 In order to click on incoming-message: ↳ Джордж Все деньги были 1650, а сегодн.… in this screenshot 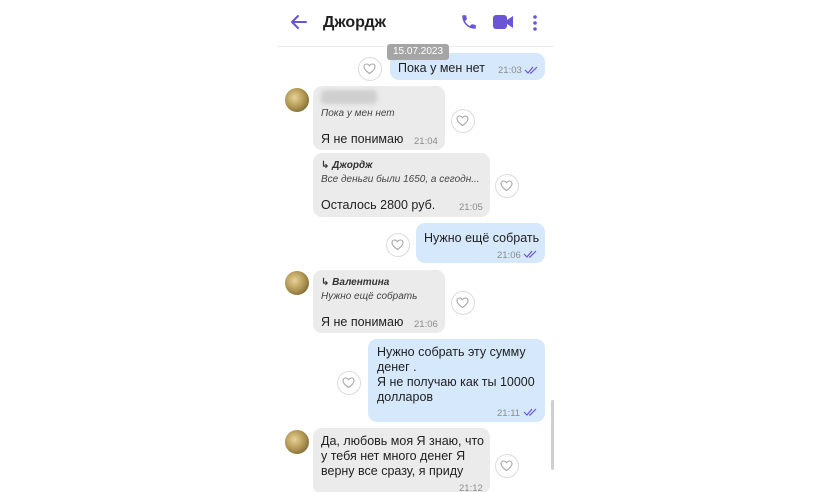, I will do `click(401, 185)`.